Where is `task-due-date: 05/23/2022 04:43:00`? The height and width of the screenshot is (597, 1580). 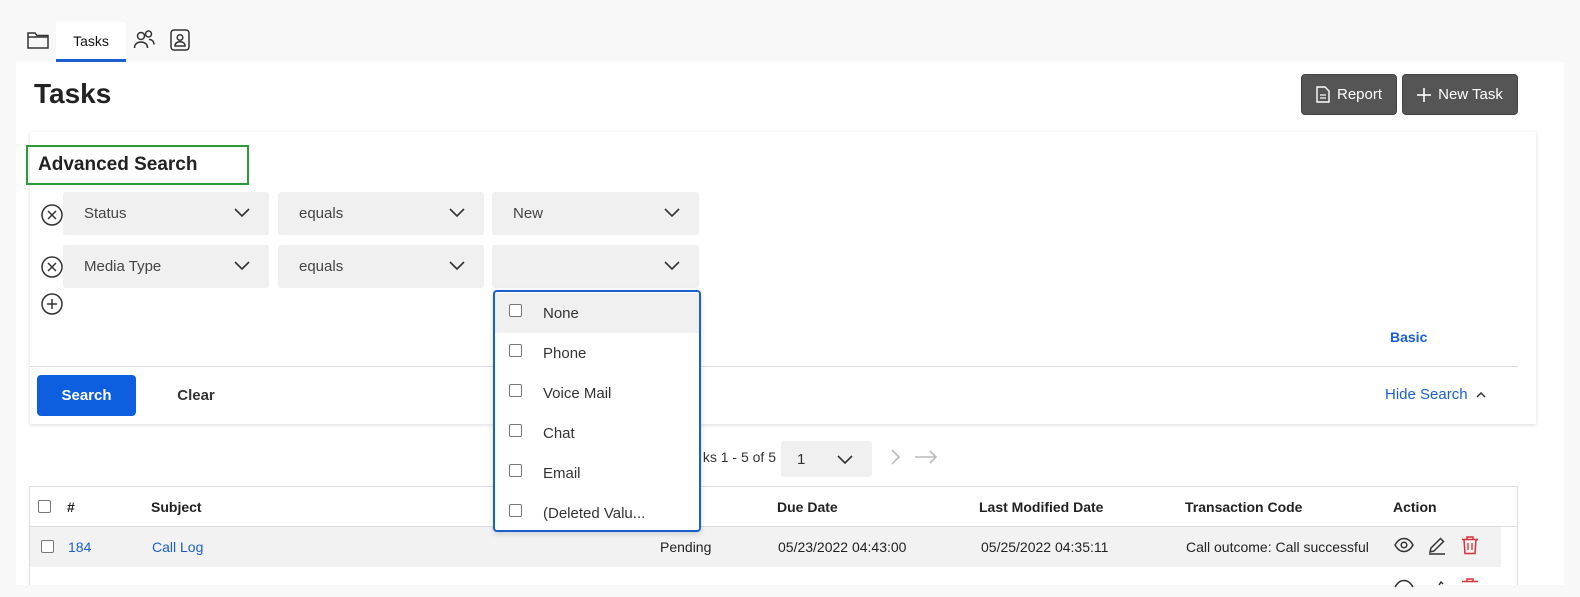
task-due-date: 05/23/2022 04:43:00 is located at coordinates (842, 547).